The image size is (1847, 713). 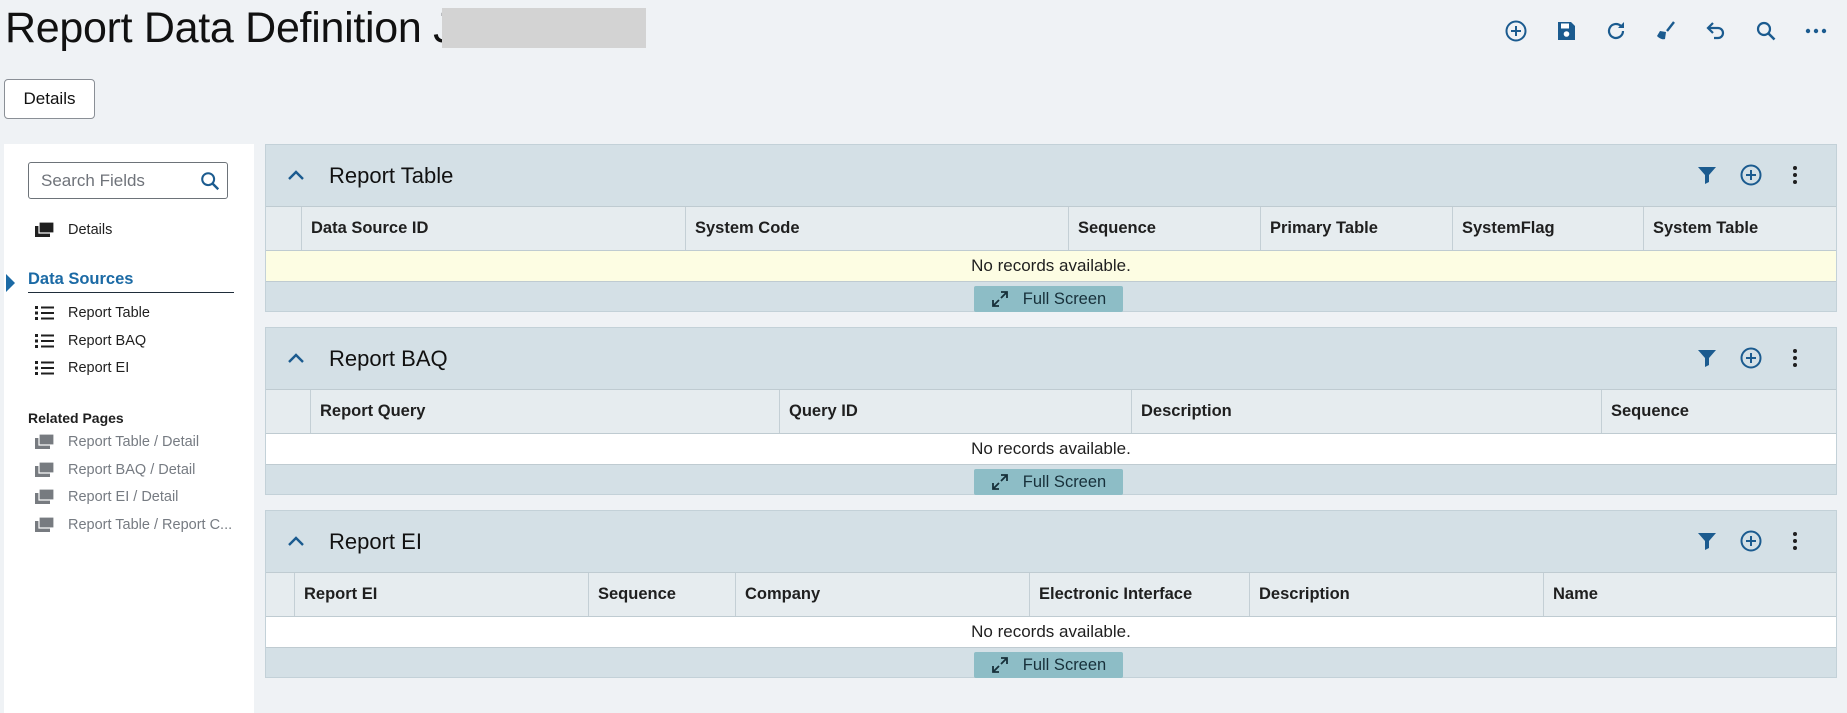 What do you see at coordinates (442, 594) in the screenshot?
I see `column-header: Report EI` at bounding box center [442, 594].